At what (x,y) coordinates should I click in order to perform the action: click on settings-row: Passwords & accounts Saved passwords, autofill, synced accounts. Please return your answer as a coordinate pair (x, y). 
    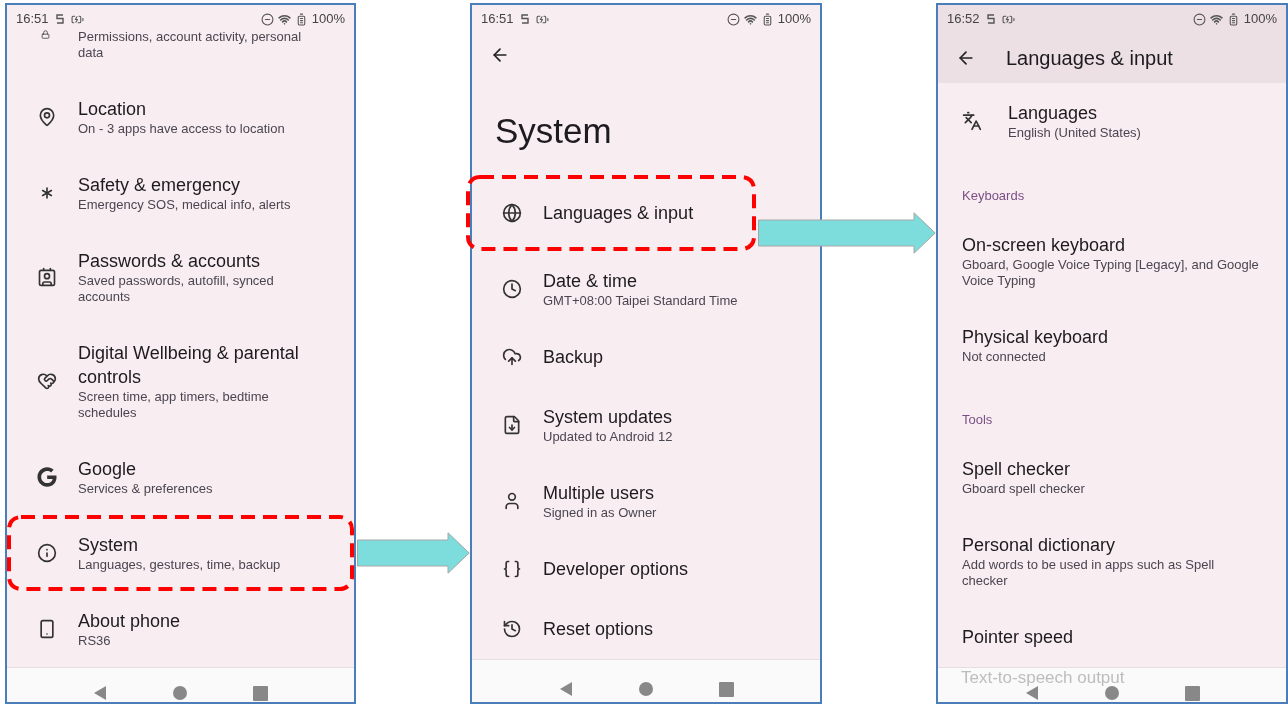
    Looking at the image, I should click on (180, 277).